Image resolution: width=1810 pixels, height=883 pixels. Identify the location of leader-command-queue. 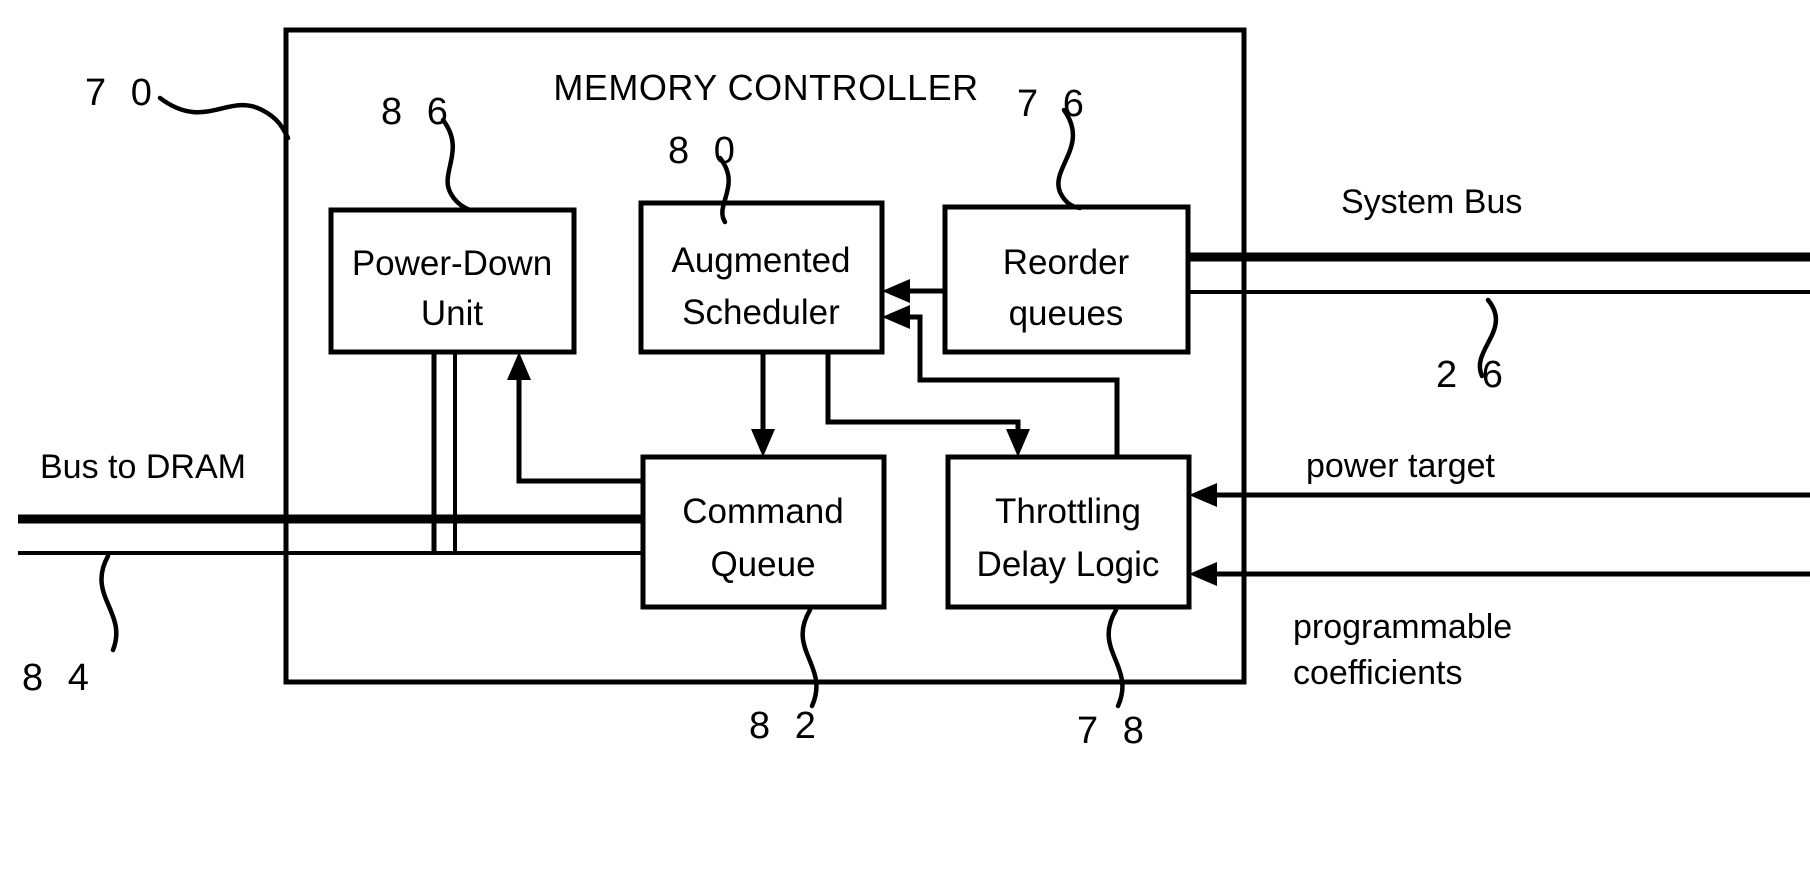
(809, 658).